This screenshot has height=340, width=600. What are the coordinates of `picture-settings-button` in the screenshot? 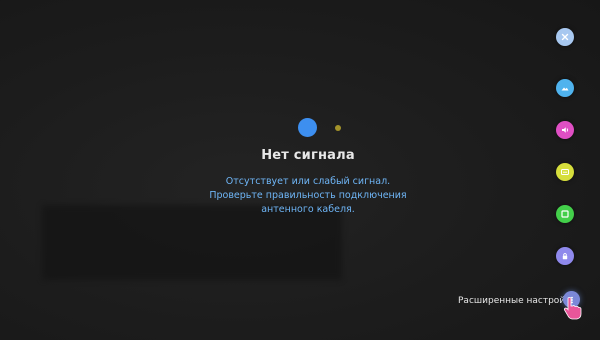 It's located at (565, 88).